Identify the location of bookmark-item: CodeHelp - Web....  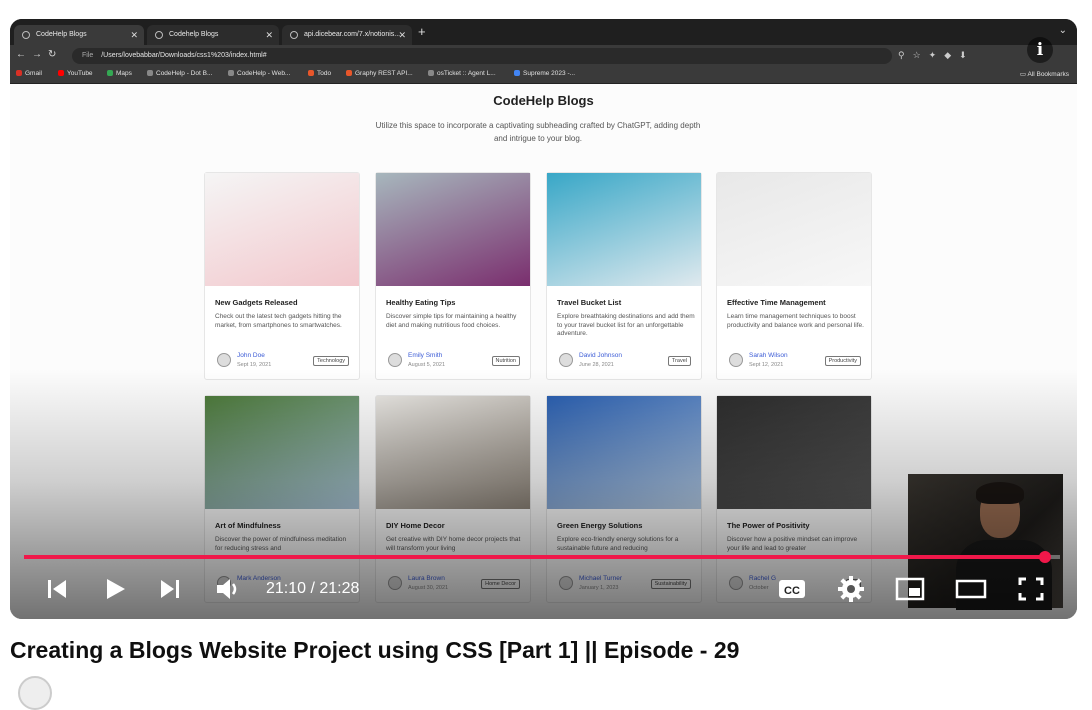
(259, 73).